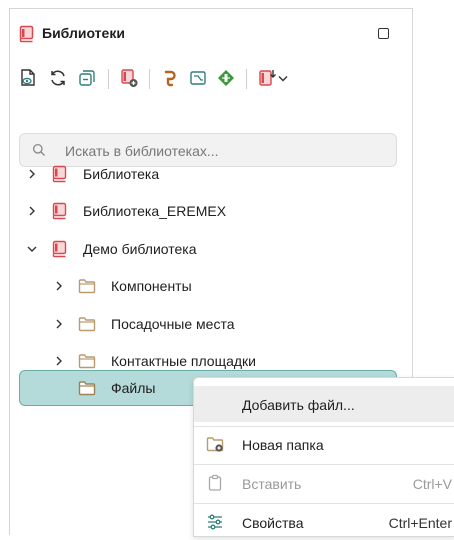  I want to click on menu-item-properties: Свойства Ctrl+Enter, so click(324, 522).